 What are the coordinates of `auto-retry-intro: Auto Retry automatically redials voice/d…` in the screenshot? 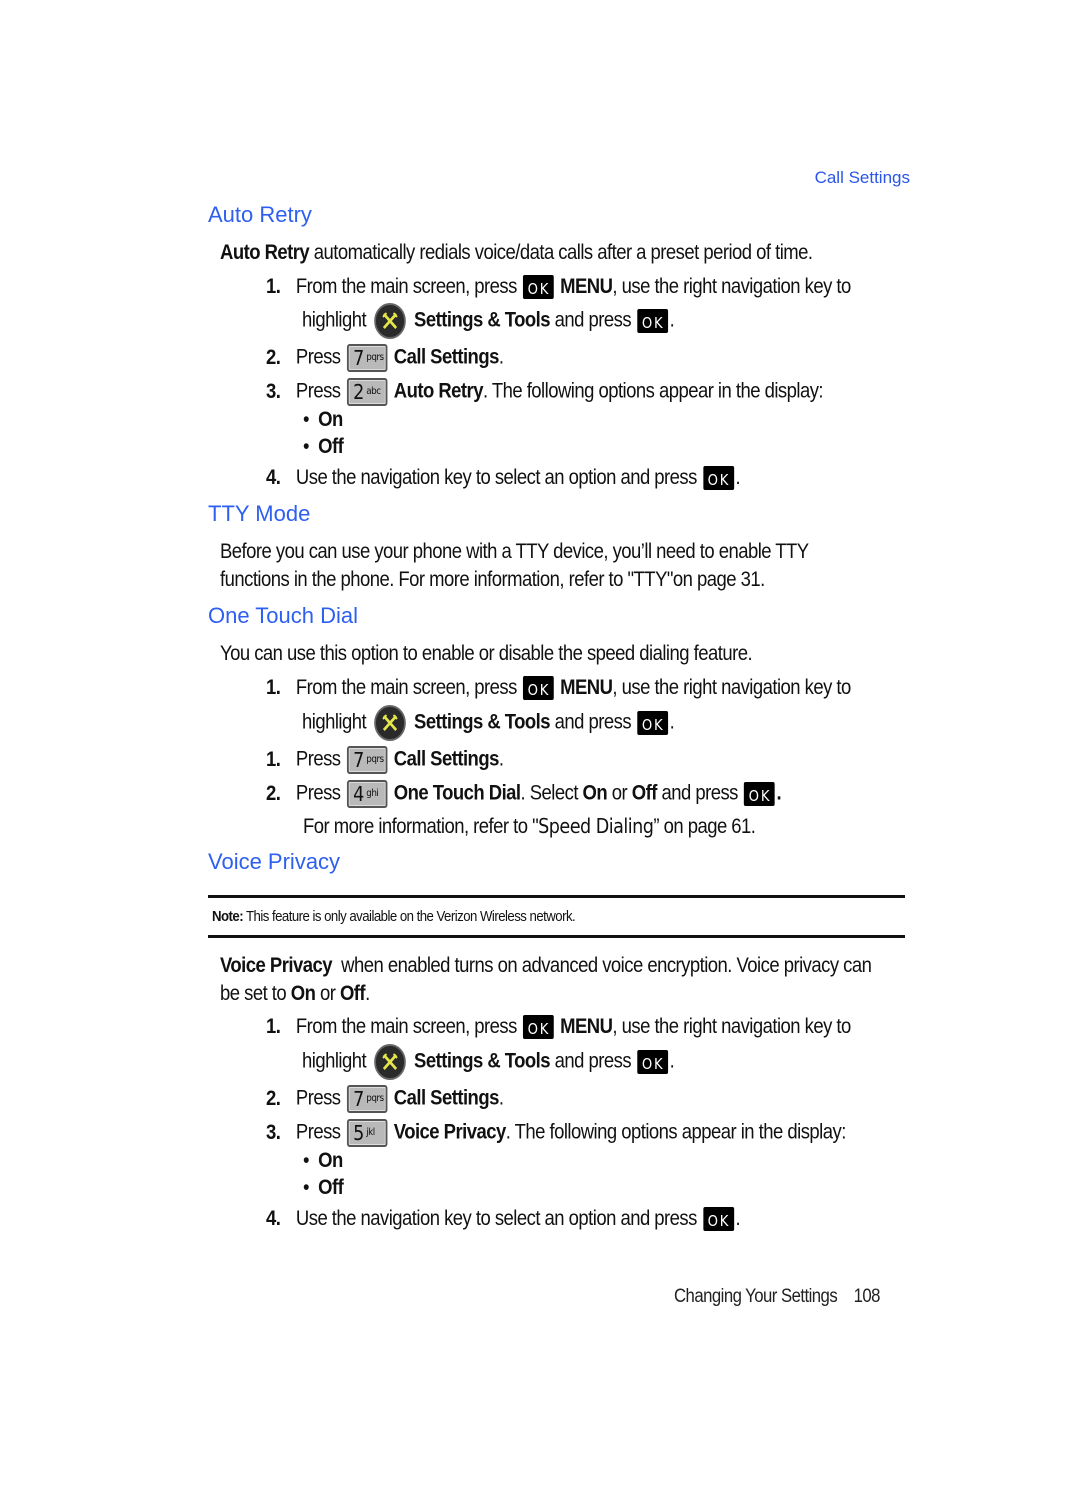 It's located at (516, 253).